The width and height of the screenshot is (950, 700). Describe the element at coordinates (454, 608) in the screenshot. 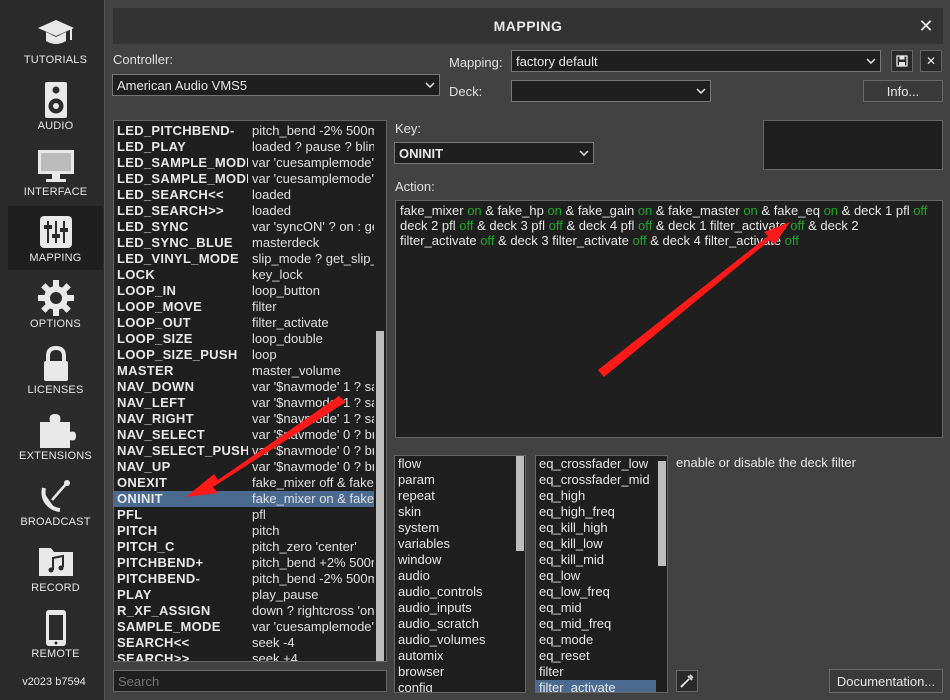

I see `list-item: audio_inputs` at that location.